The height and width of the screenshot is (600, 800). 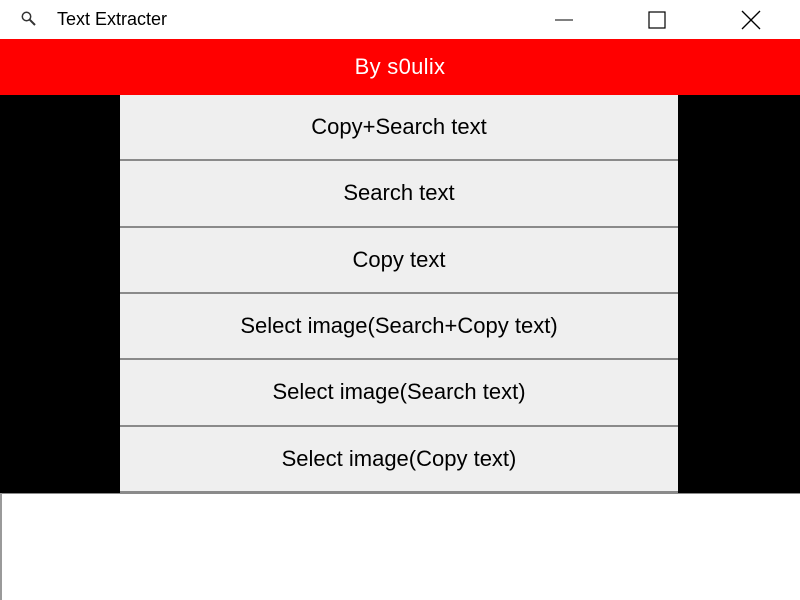 What do you see at coordinates (112, 19) in the screenshot?
I see `window-title: Text Extracter` at bounding box center [112, 19].